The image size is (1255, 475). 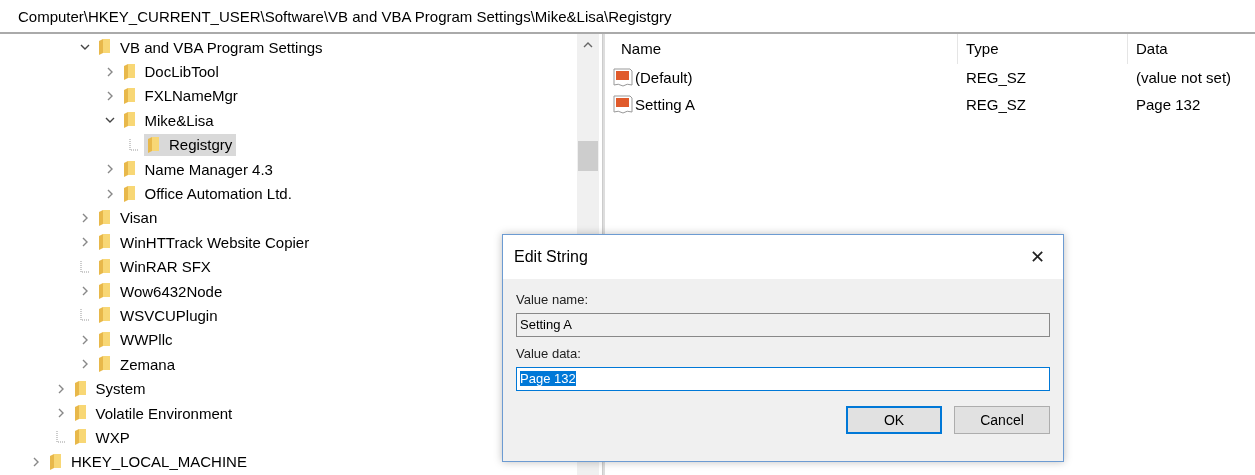 I want to click on value-data: (value not set), so click(x=1184, y=77).